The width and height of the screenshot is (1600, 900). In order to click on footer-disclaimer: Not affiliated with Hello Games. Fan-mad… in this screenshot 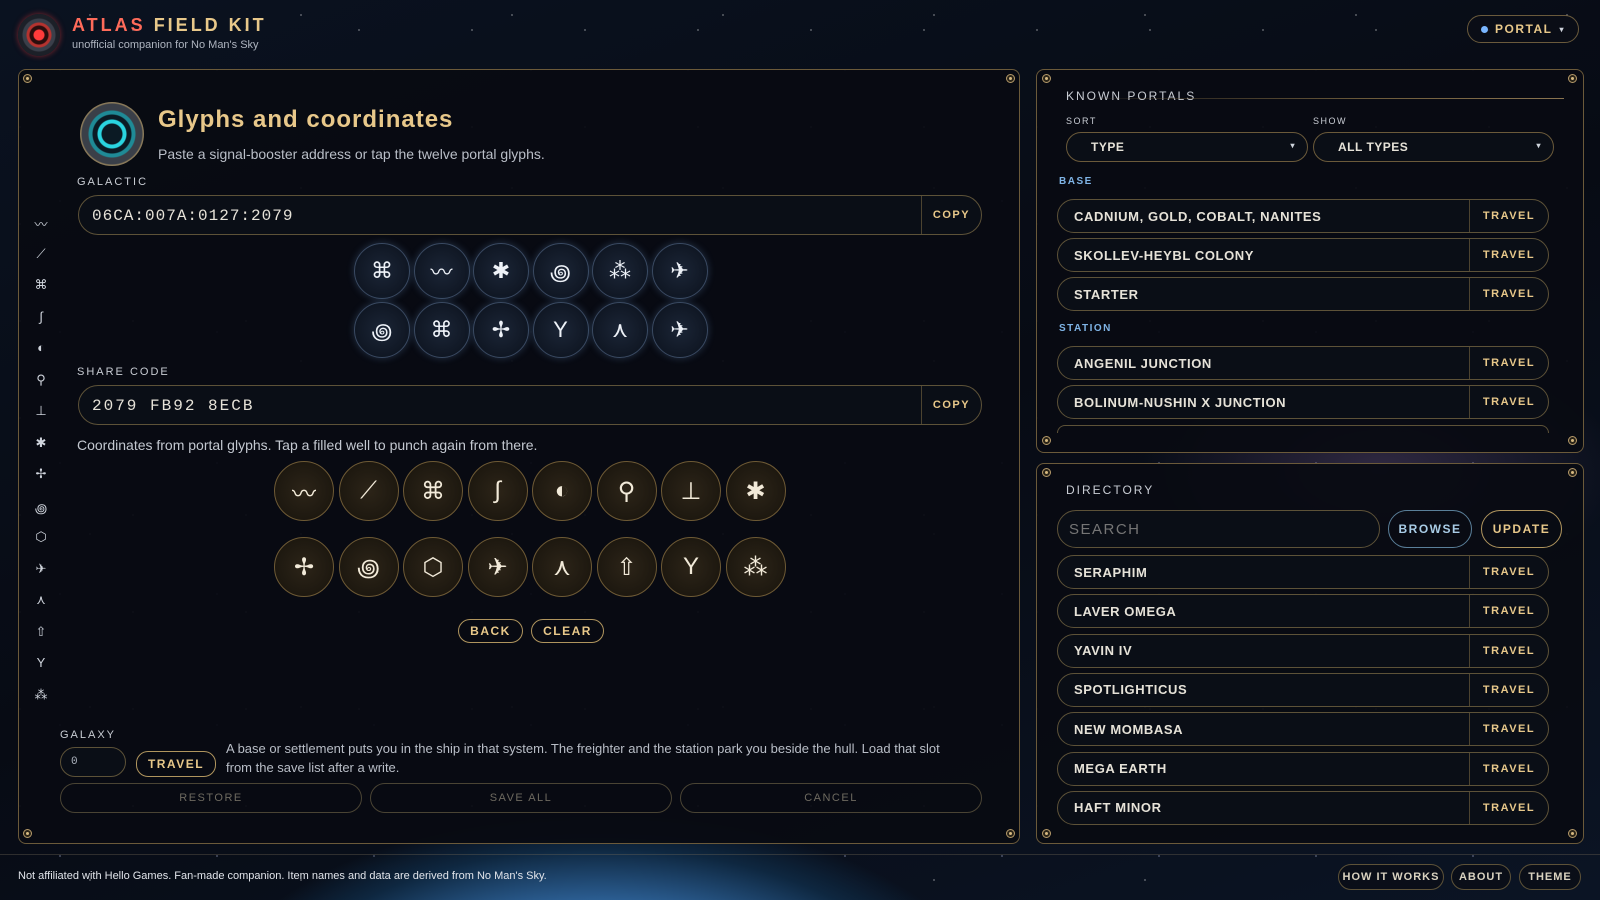, I will do `click(282, 876)`.